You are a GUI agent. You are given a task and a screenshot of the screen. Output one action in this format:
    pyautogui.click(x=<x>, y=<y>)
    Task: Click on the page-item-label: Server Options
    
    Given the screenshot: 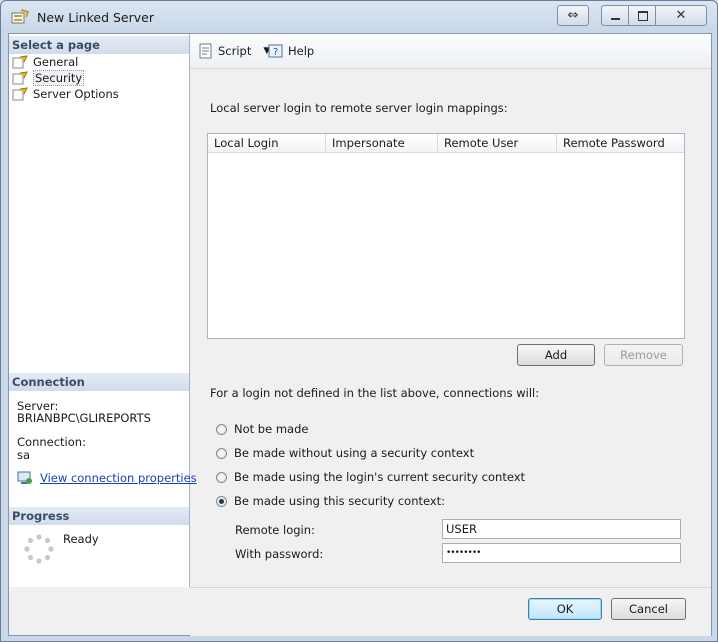 What is the action you would take?
    pyautogui.click(x=76, y=94)
    